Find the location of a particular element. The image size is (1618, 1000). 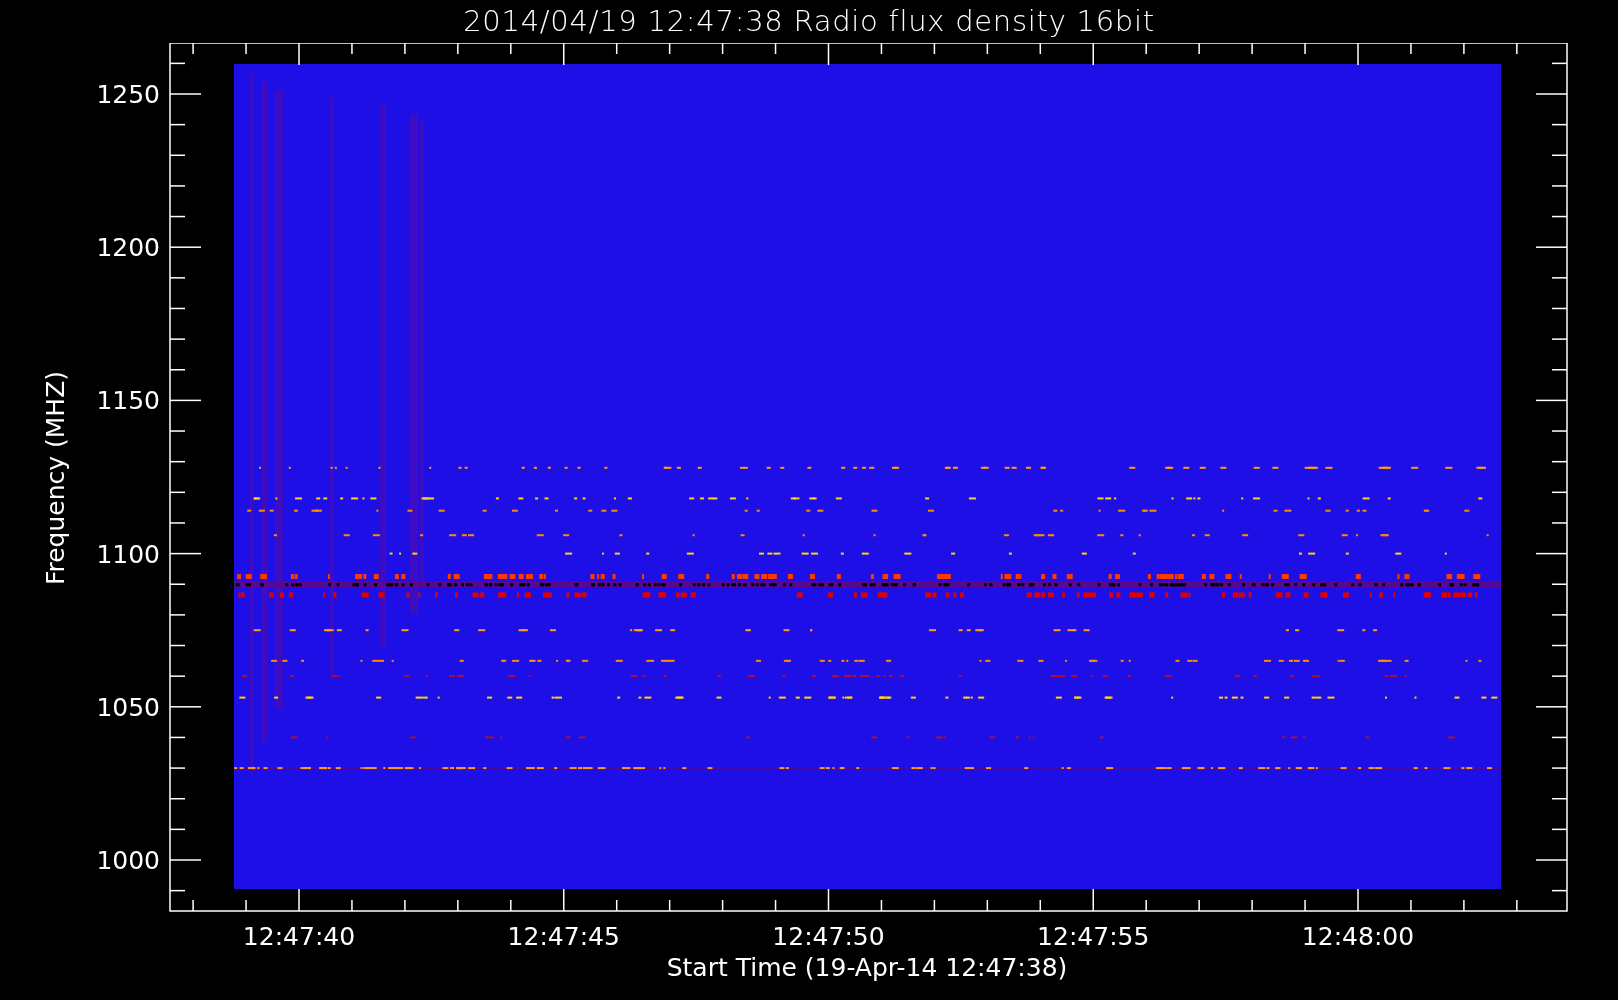

y-tick-label: 1250 is located at coordinates (128, 94).